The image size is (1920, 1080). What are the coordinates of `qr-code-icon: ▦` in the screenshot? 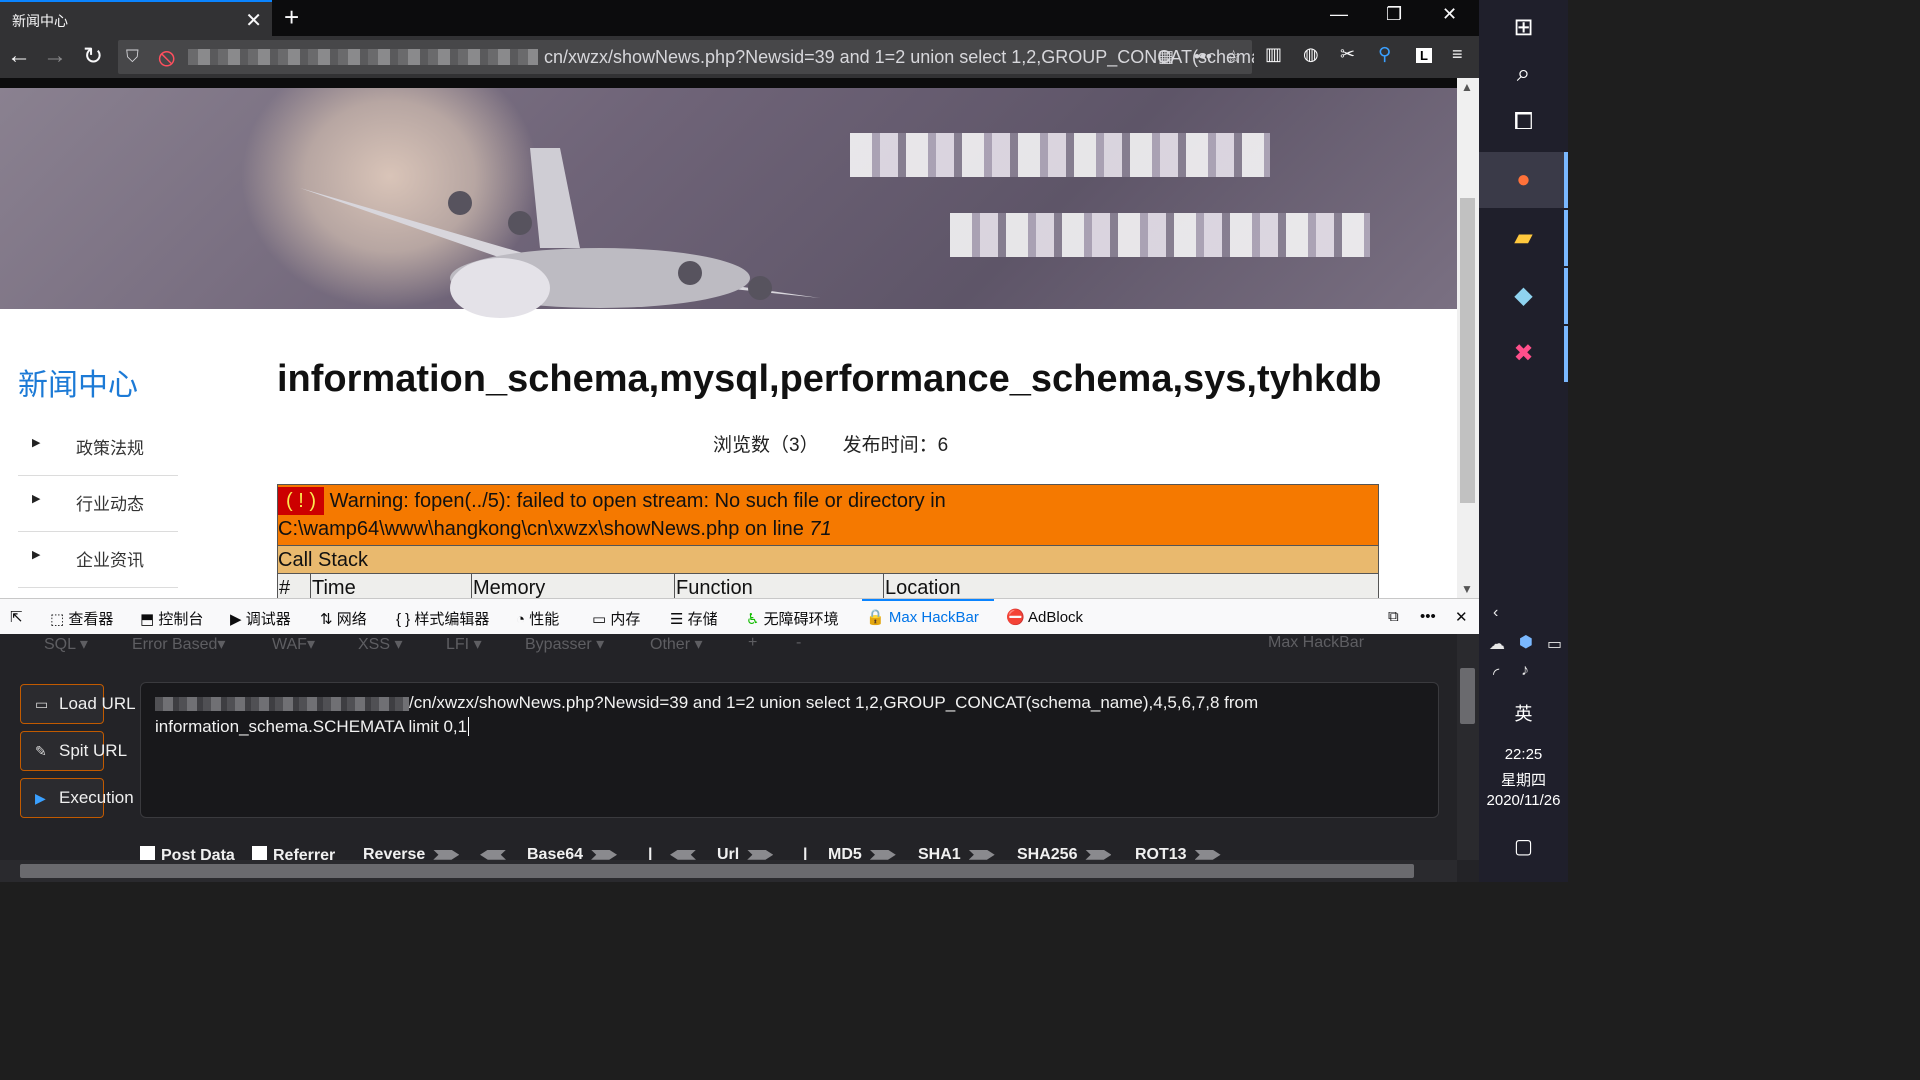 It's located at (1166, 57).